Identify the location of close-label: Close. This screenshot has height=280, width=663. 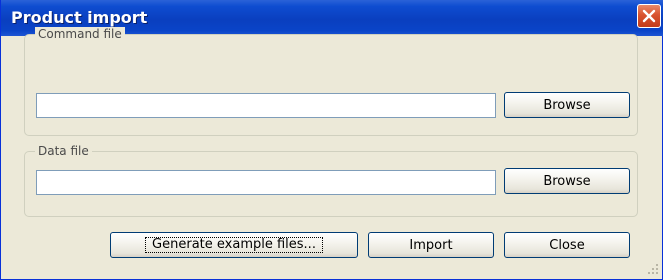
(567, 245).